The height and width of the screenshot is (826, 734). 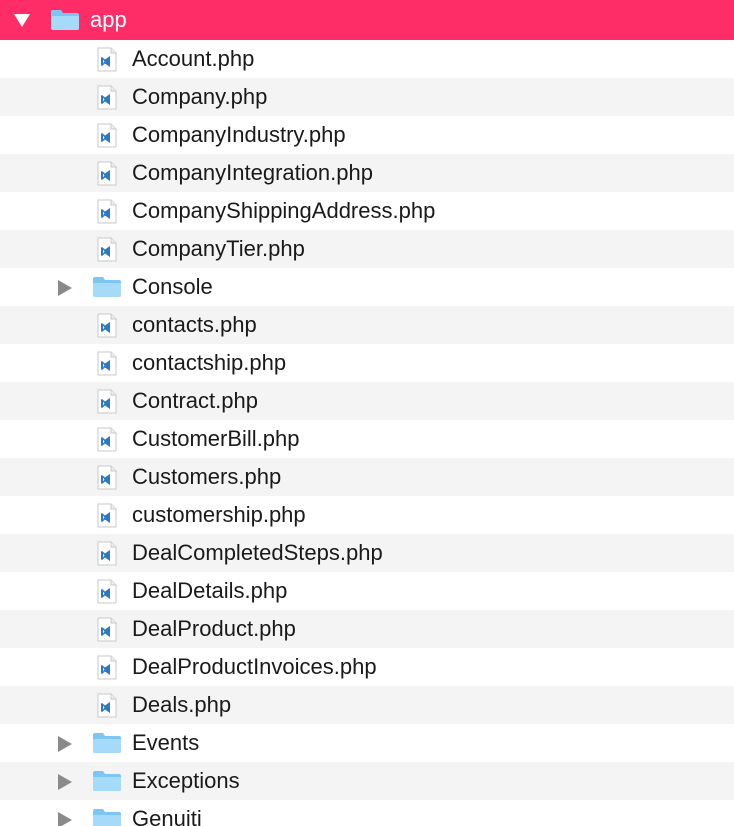 I want to click on tree-row-file: DealDetails.php, so click(x=367, y=591).